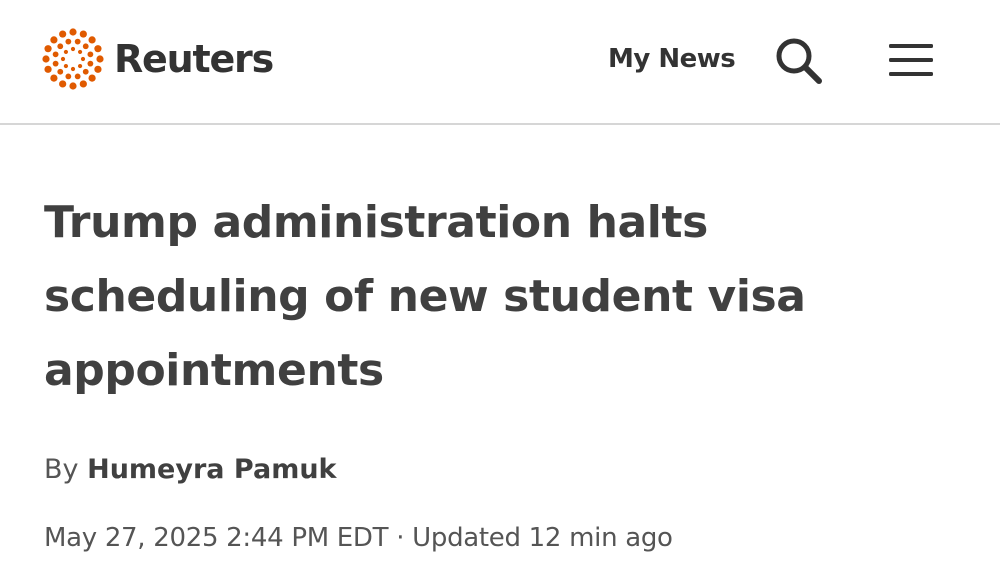  I want to click on logo-text: Reuters, so click(194, 59).